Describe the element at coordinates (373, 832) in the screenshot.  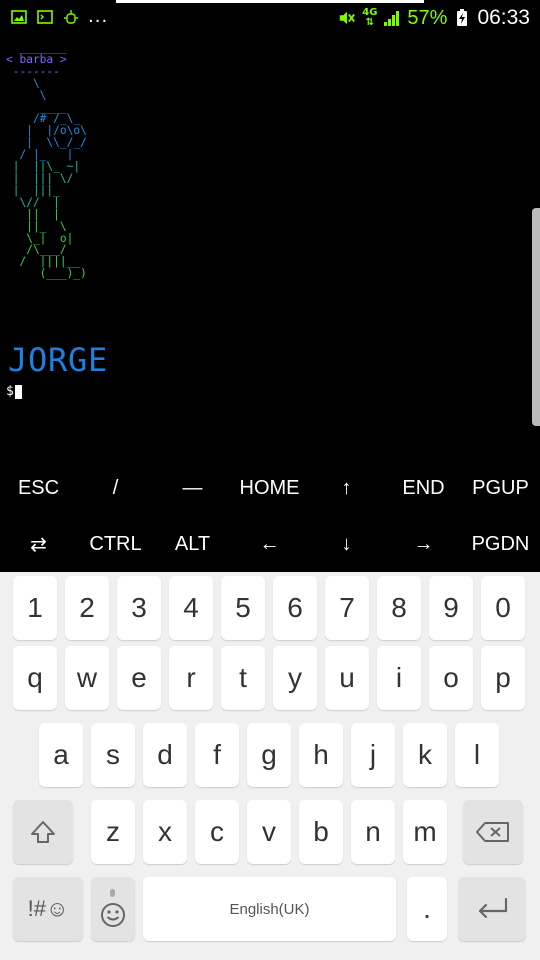
I see `key-n: n` at that location.